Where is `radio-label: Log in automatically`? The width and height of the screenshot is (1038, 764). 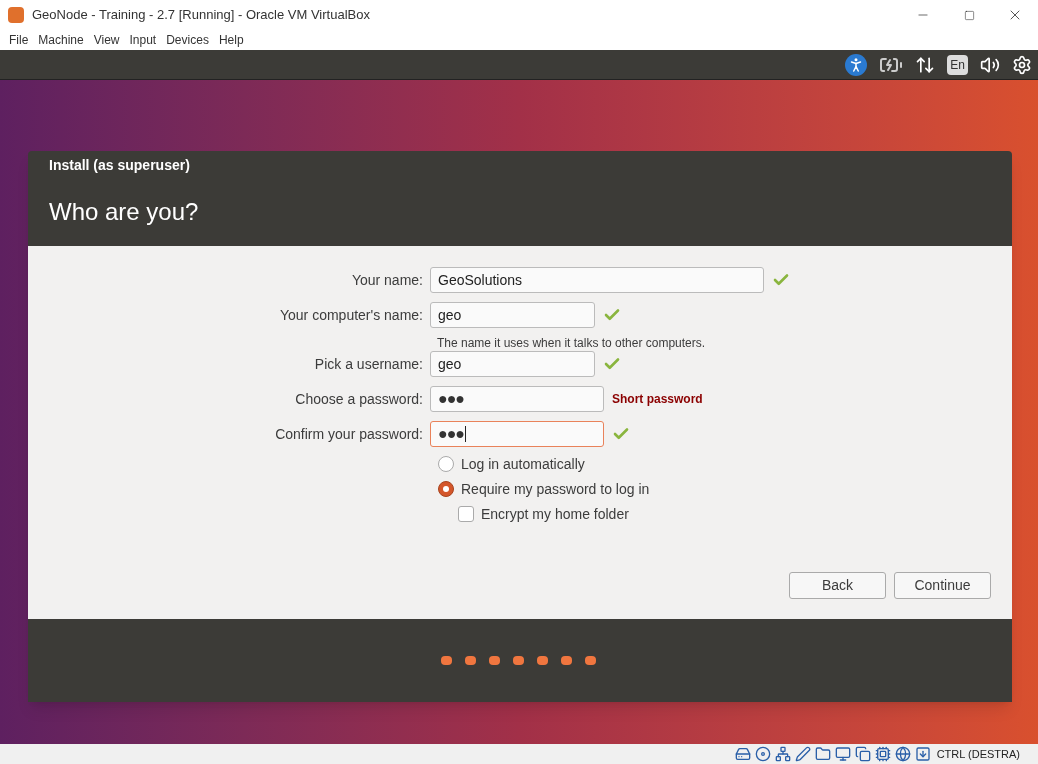 radio-label: Log in automatically is located at coordinates (523, 464).